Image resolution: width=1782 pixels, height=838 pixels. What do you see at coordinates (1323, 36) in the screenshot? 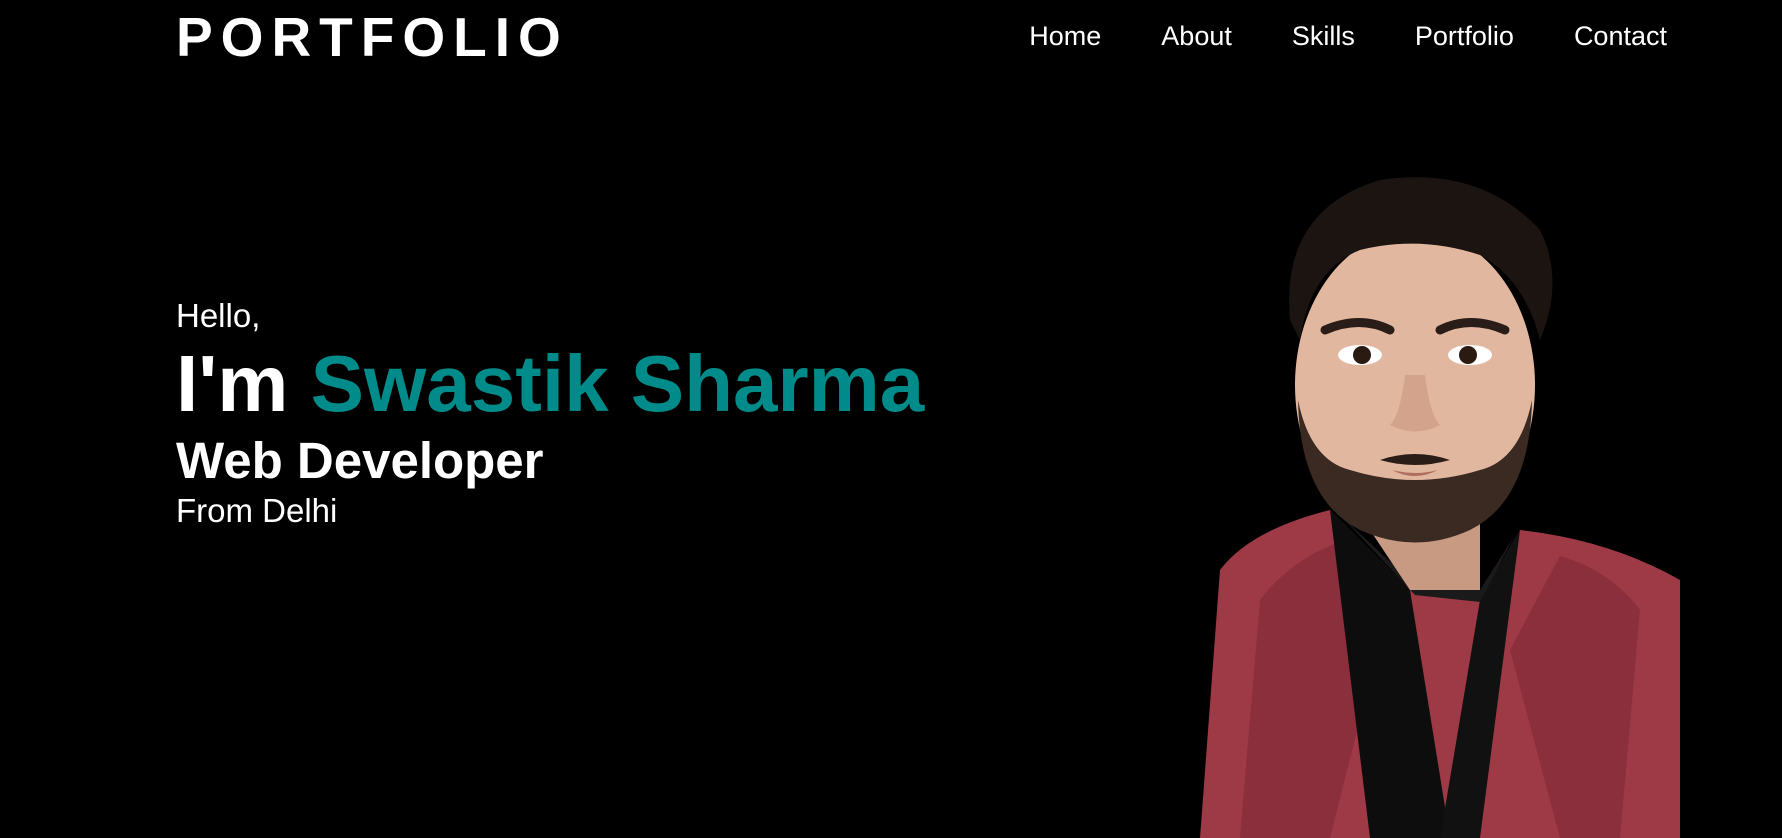
I see `nav-link-skills: Skills` at bounding box center [1323, 36].